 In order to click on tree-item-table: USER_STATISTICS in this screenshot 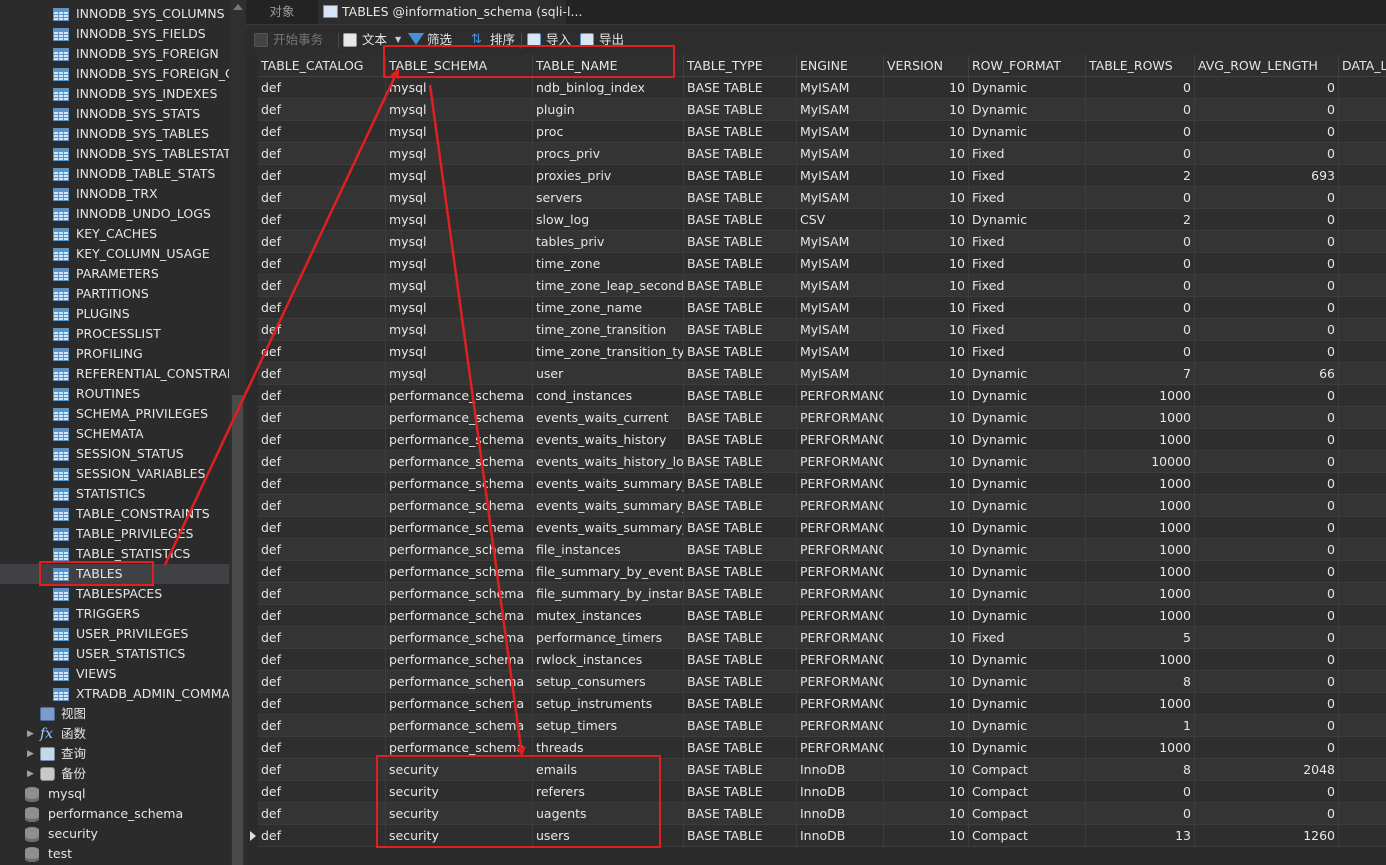, I will do `click(115, 654)`.